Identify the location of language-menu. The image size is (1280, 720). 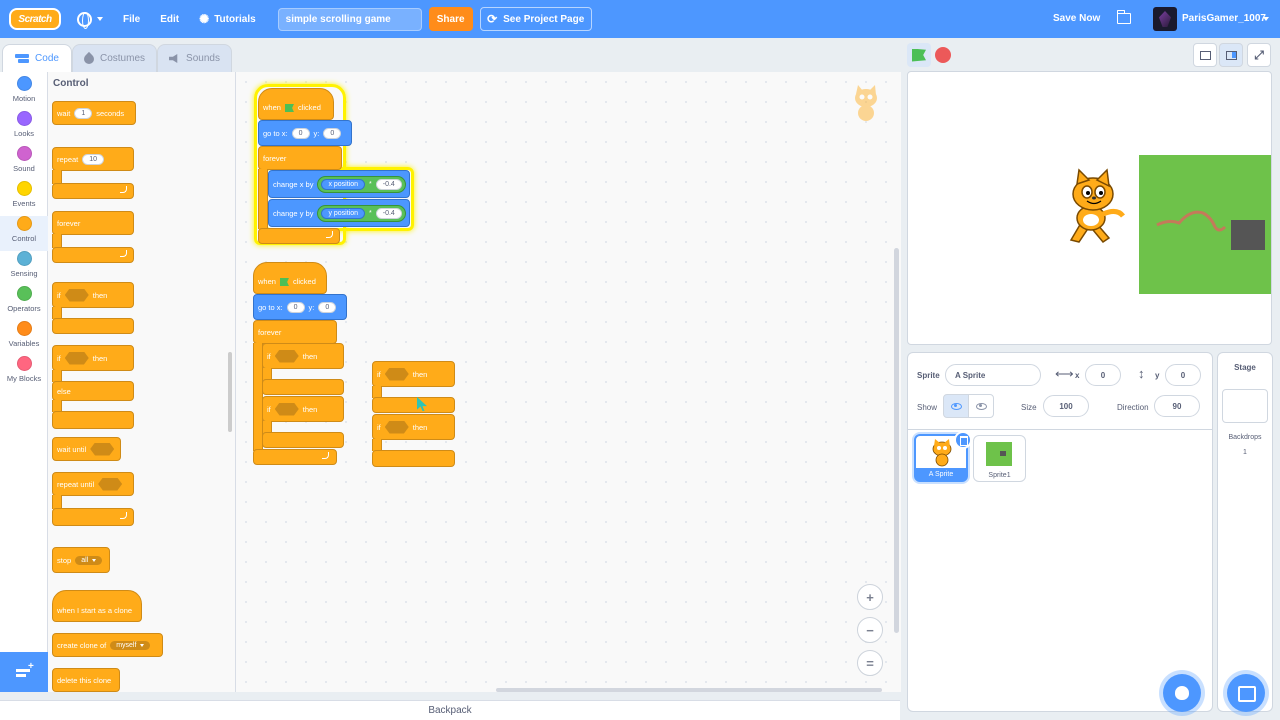
(90, 19).